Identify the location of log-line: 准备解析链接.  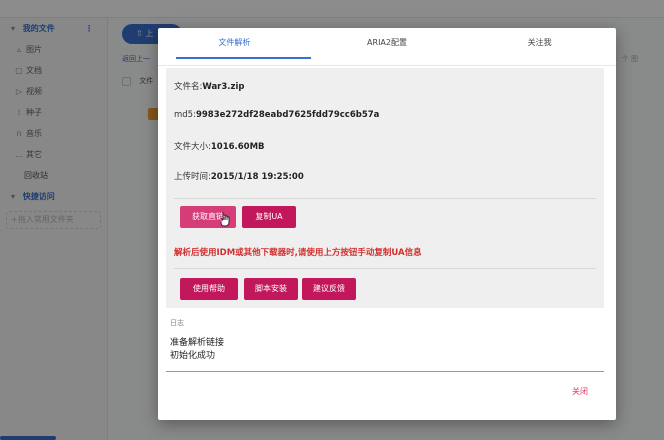
(197, 343).